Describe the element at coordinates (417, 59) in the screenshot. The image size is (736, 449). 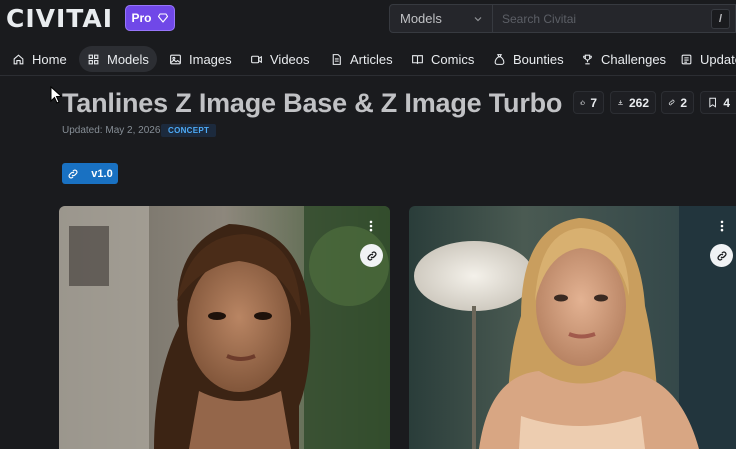
I see `book-icon` at that location.